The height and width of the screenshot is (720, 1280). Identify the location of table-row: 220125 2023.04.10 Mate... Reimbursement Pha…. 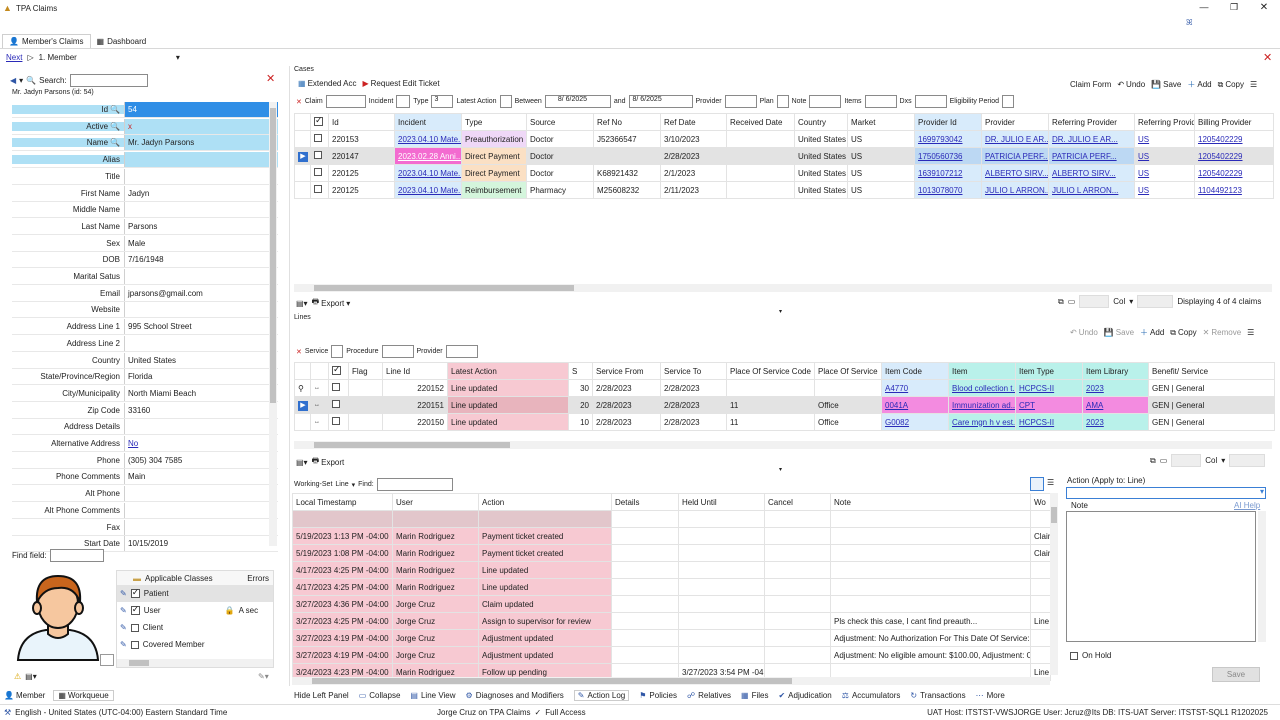
(784, 190).